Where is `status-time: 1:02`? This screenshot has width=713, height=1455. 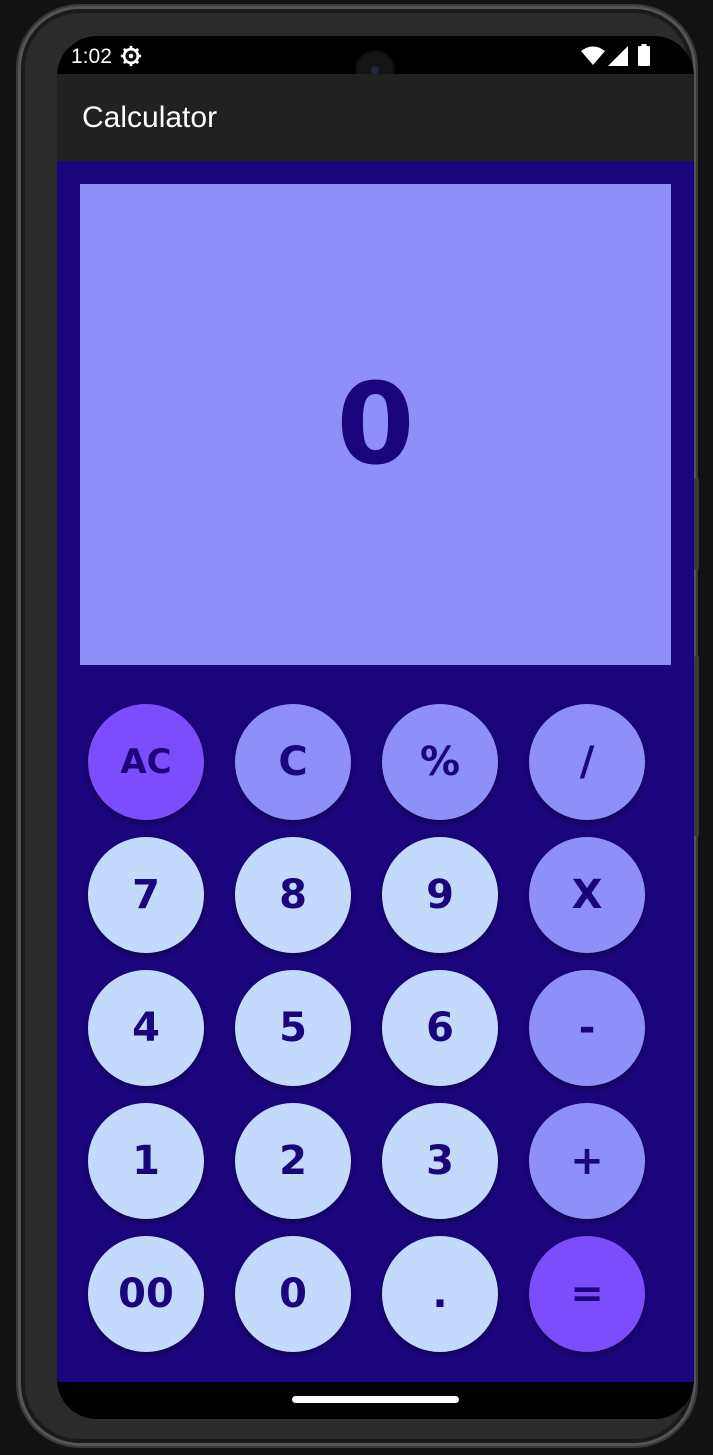
status-time: 1:02 is located at coordinates (91, 56).